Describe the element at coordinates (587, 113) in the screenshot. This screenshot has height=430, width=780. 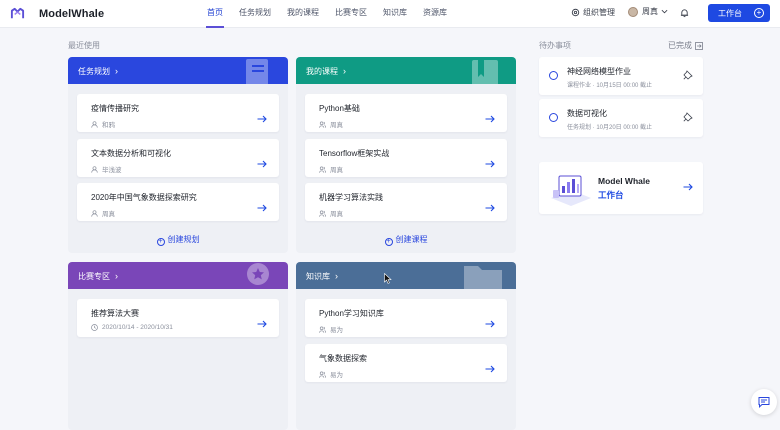
I see `todo-item-title: 数据可视化` at that location.